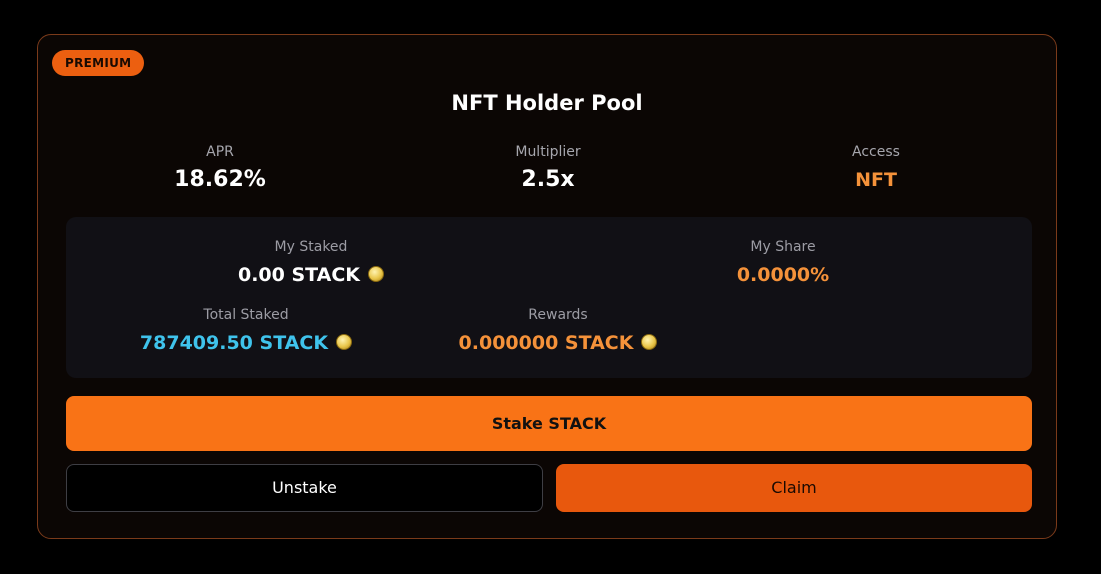 This screenshot has height=574, width=1101. I want to click on rewards-row: 0.000000 STACK, so click(558, 343).